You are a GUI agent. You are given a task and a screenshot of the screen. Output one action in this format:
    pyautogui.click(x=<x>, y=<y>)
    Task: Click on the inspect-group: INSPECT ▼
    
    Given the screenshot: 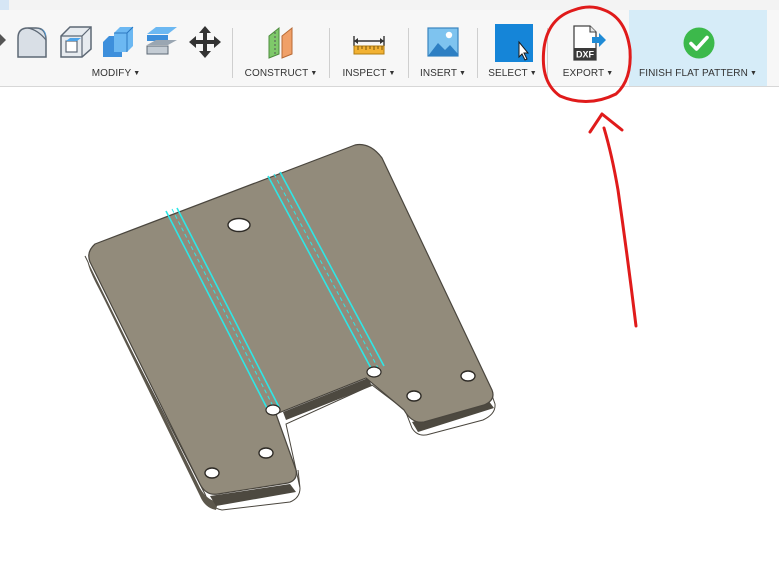 What is the action you would take?
    pyautogui.click(x=369, y=48)
    